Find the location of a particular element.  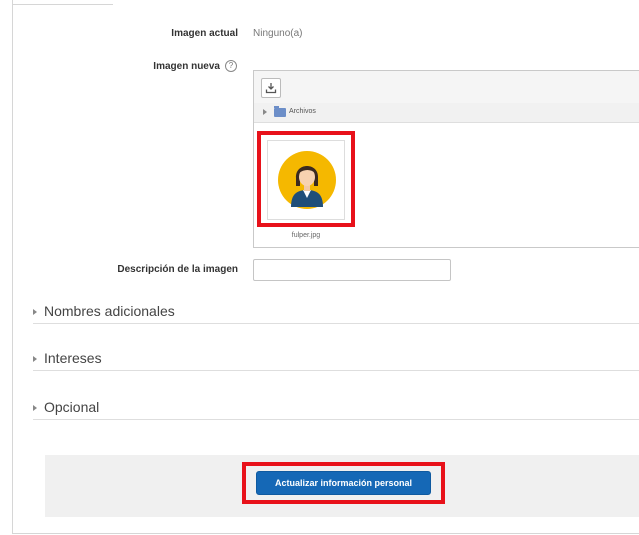

top-divider is located at coordinates (63, 4).